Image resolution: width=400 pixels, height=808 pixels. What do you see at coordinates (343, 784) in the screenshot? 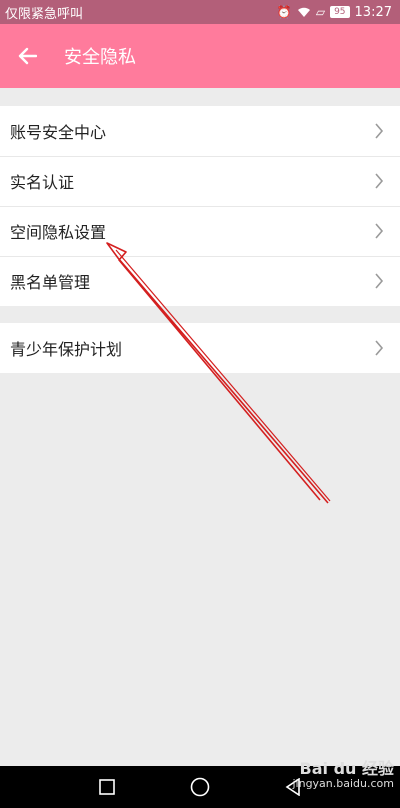
I see `watermark-url: jingyan.baidu.com` at bounding box center [343, 784].